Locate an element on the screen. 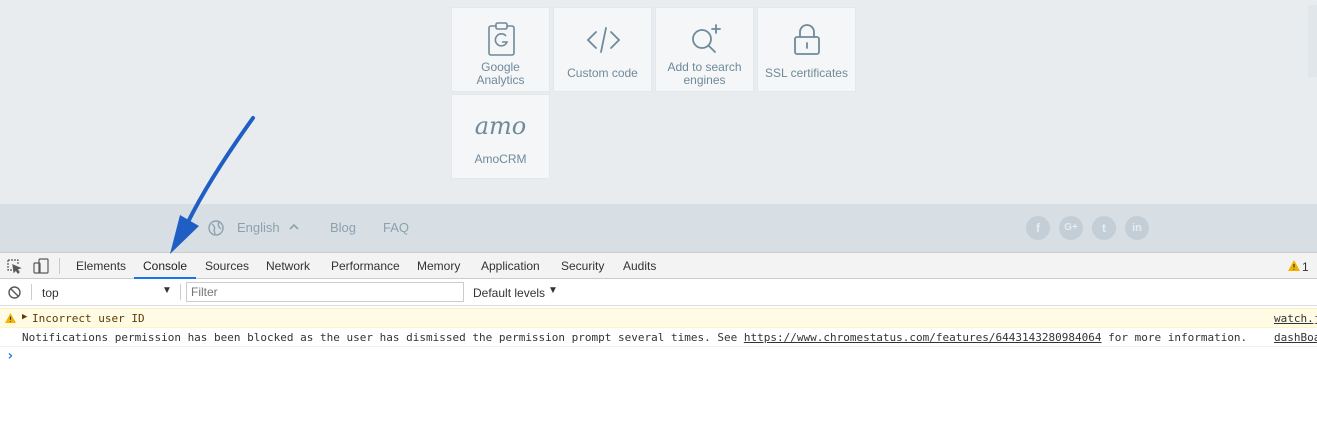 This screenshot has width=1317, height=424. clear-console-icon is located at coordinates (14, 294).